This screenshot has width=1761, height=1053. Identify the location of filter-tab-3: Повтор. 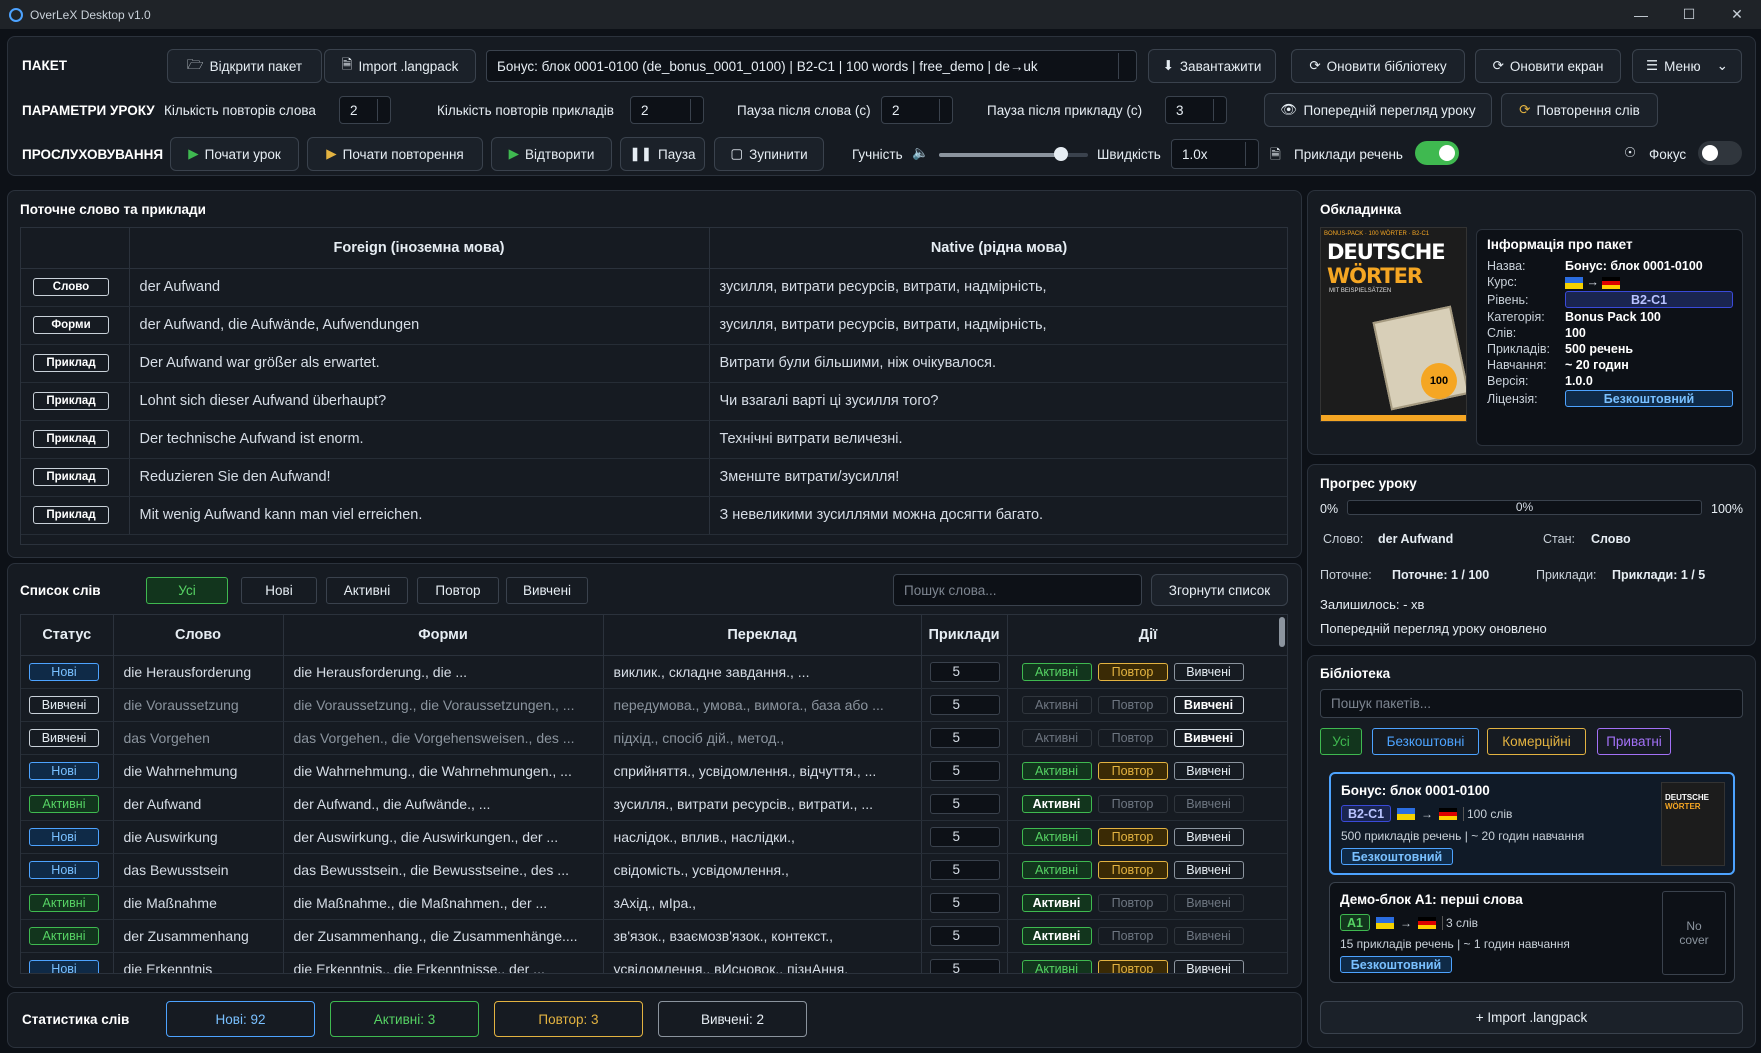
(458, 590).